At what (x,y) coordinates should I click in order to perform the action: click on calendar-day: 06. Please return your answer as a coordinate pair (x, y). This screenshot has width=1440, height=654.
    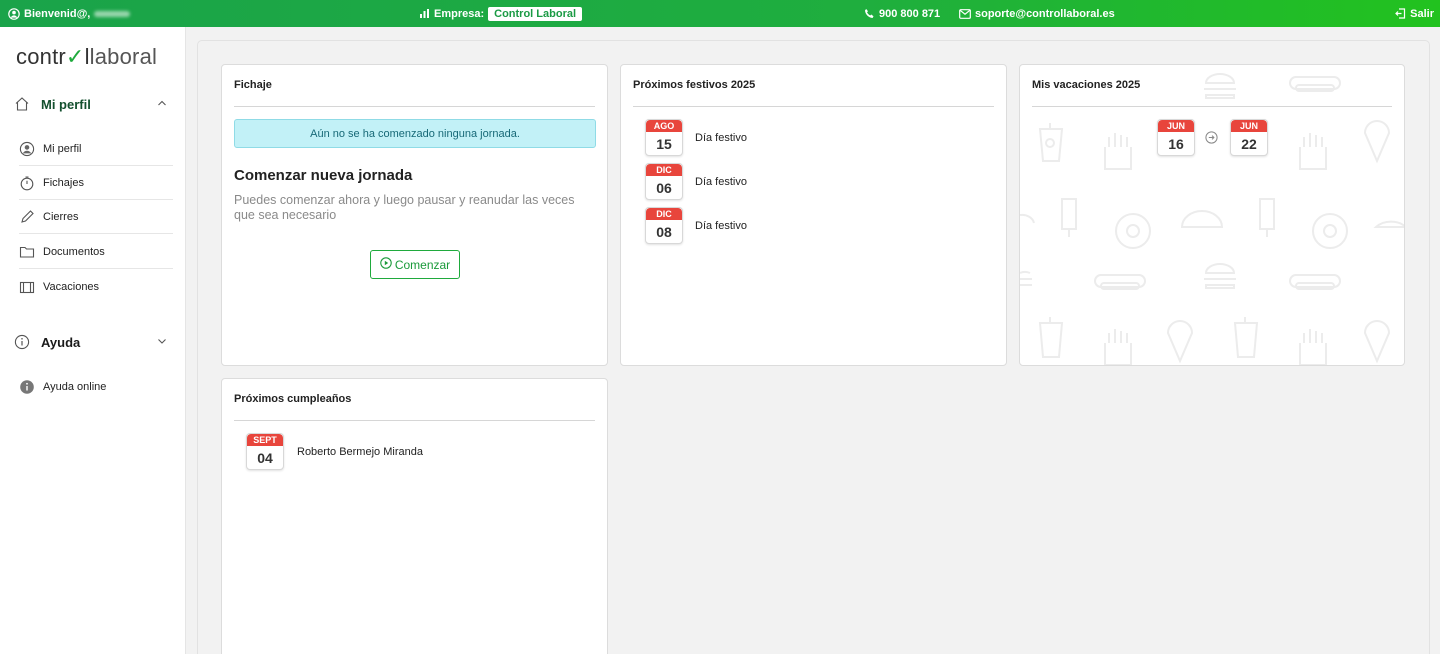
    Looking at the image, I should click on (664, 188).